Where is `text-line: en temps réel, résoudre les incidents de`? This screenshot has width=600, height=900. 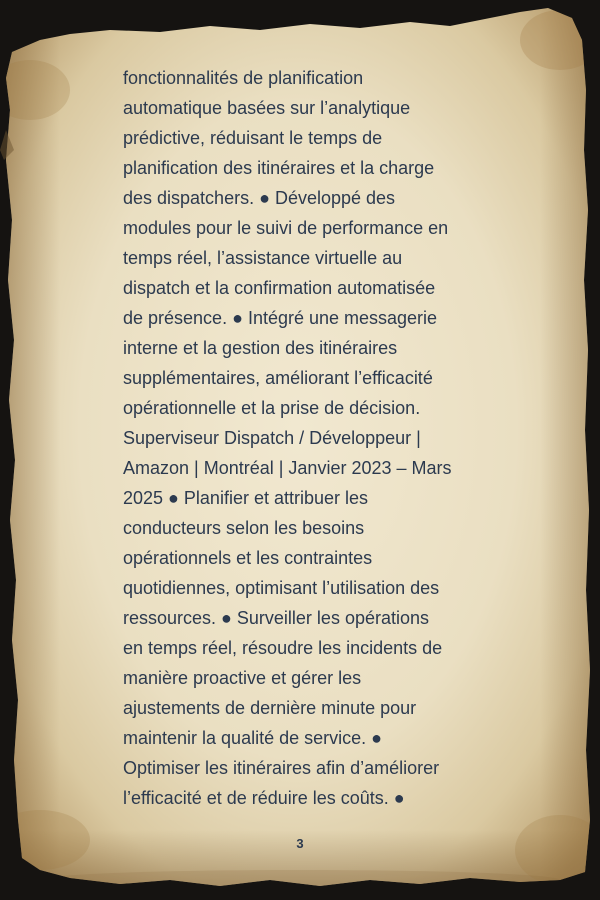
text-line: en temps réel, résoudre les incidents de is located at coordinates (283, 648).